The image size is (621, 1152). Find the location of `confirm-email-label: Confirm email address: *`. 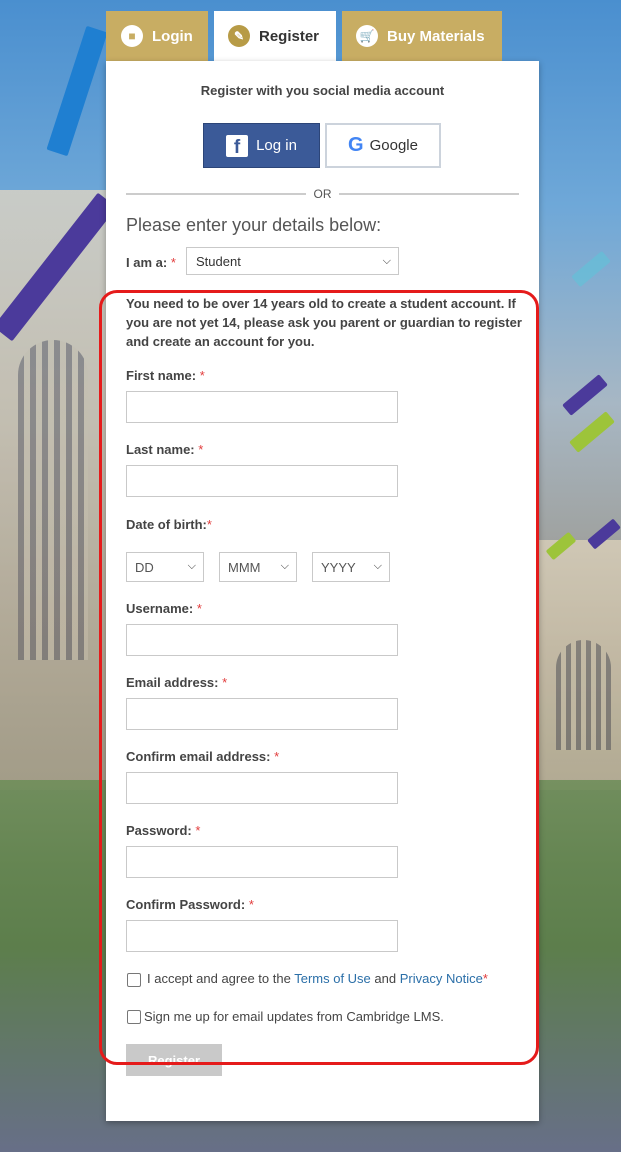

confirm-email-label: Confirm email address: * is located at coordinates (203, 756).